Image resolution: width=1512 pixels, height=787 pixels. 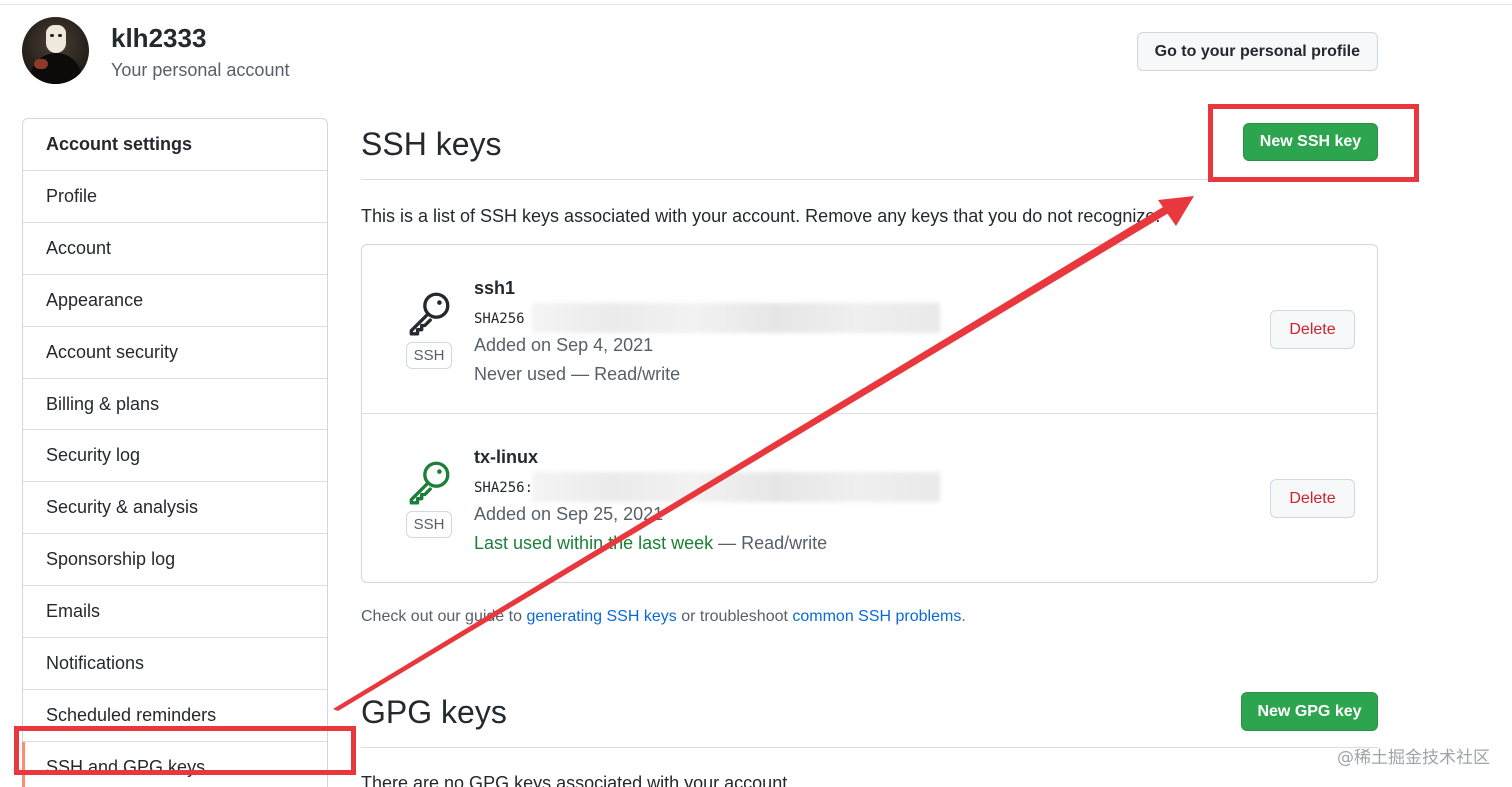 I want to click on sidebar-item-sponsorship-log: Sponsorship log, so click(x=175, y=560).